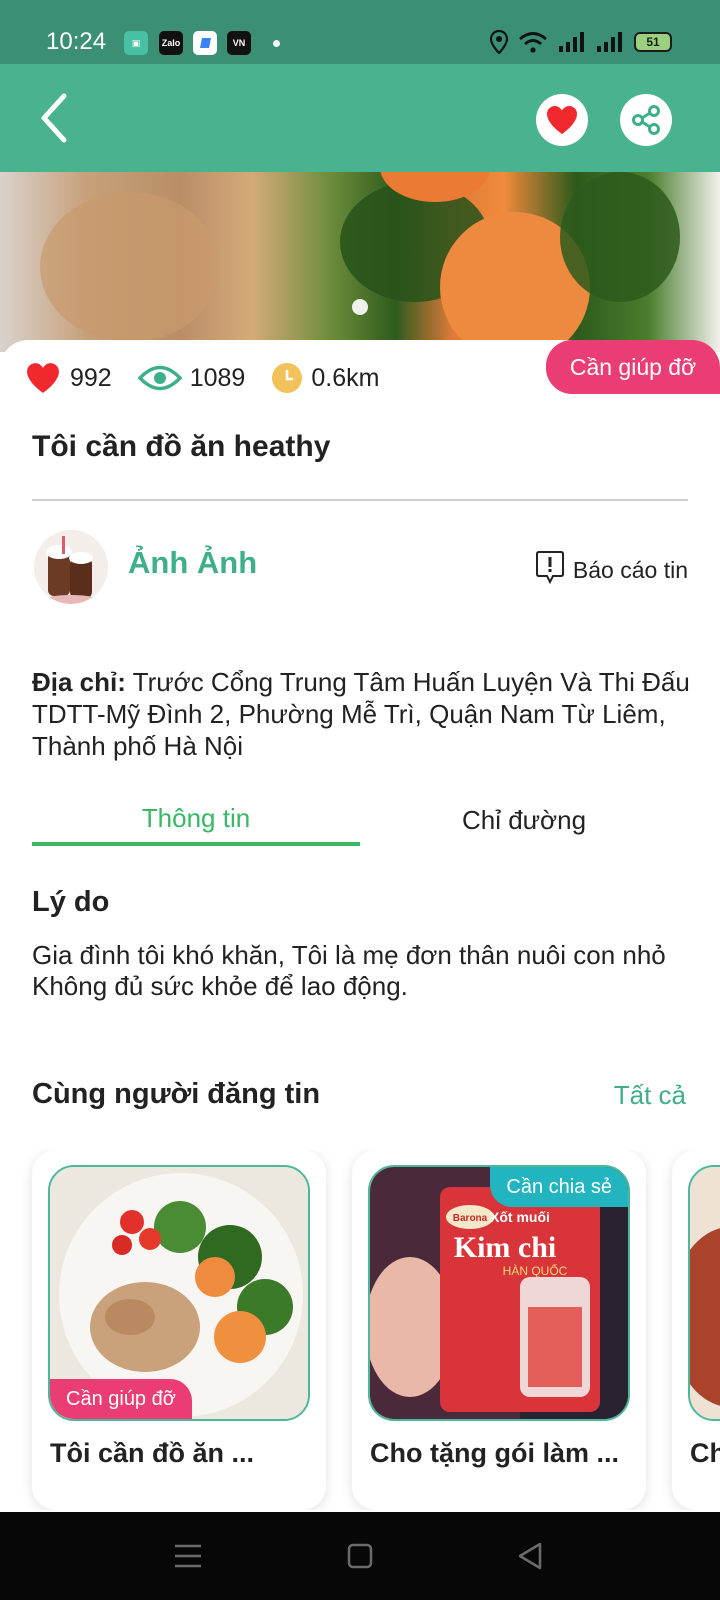  What do you see at coordinates (520, 1217) in the screenshot?
I see `svg-text: Xốt muối` at bounding box center [520, 1217].